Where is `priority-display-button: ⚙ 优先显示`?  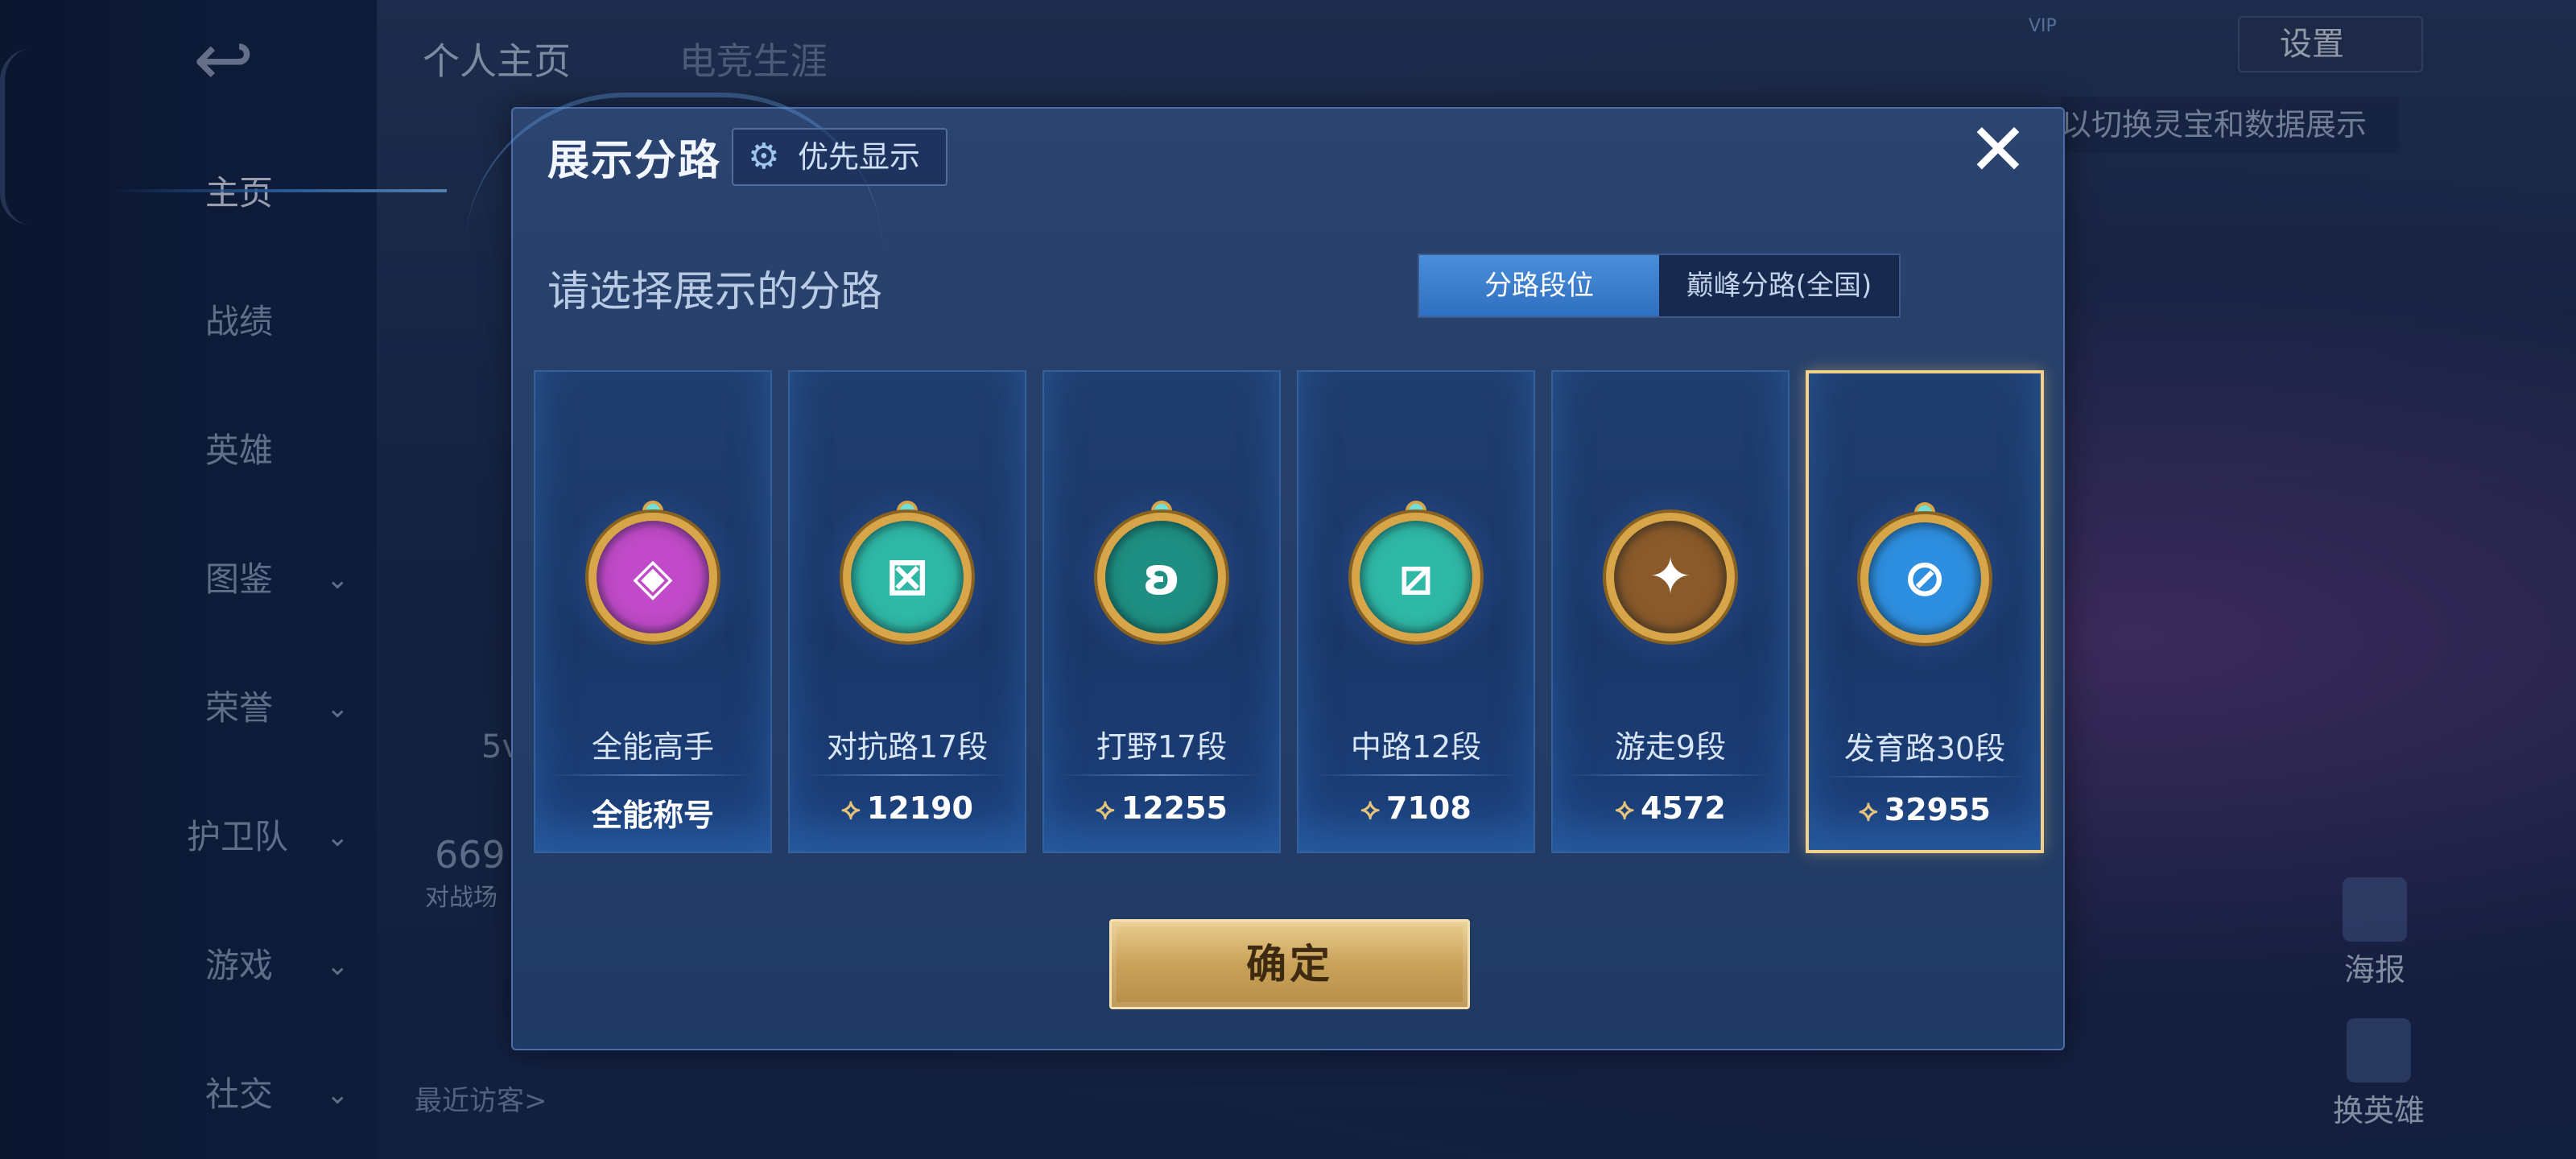
priority-display-button: ⚙ 优先显示 is located at coordinates (839, 157).